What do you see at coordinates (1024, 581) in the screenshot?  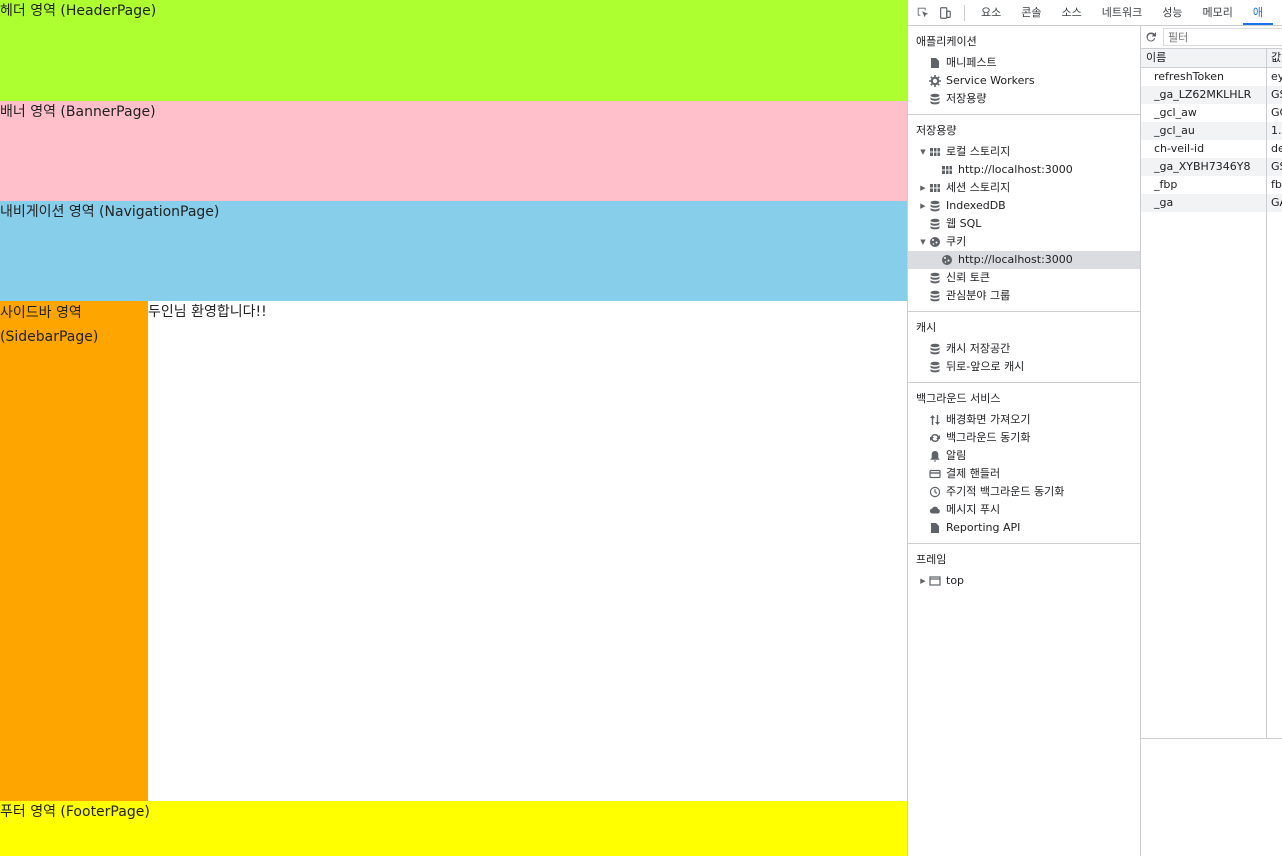 I see `tree-item-frame-top: ▶ top` at bounding box center [1024, 581].